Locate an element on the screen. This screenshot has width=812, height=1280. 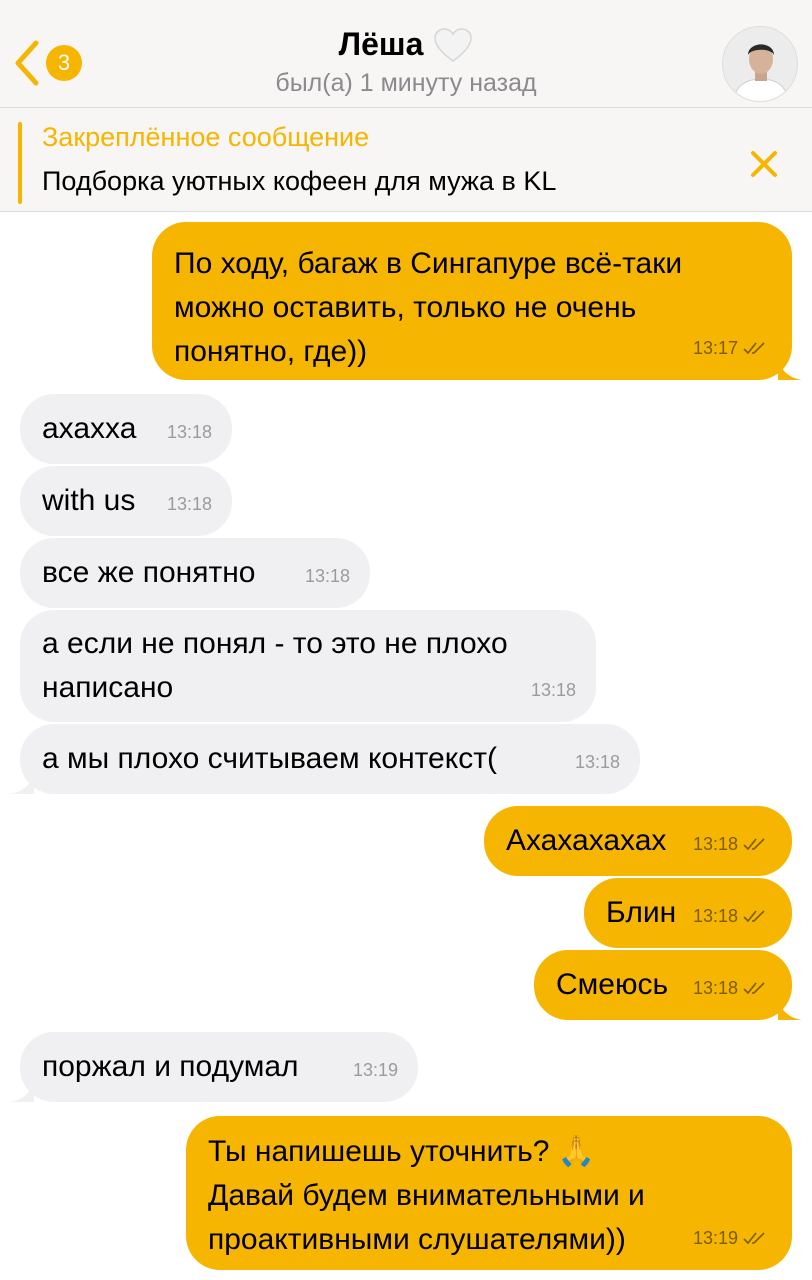
message-time: 13:17 is located at coordinates (715, 348).